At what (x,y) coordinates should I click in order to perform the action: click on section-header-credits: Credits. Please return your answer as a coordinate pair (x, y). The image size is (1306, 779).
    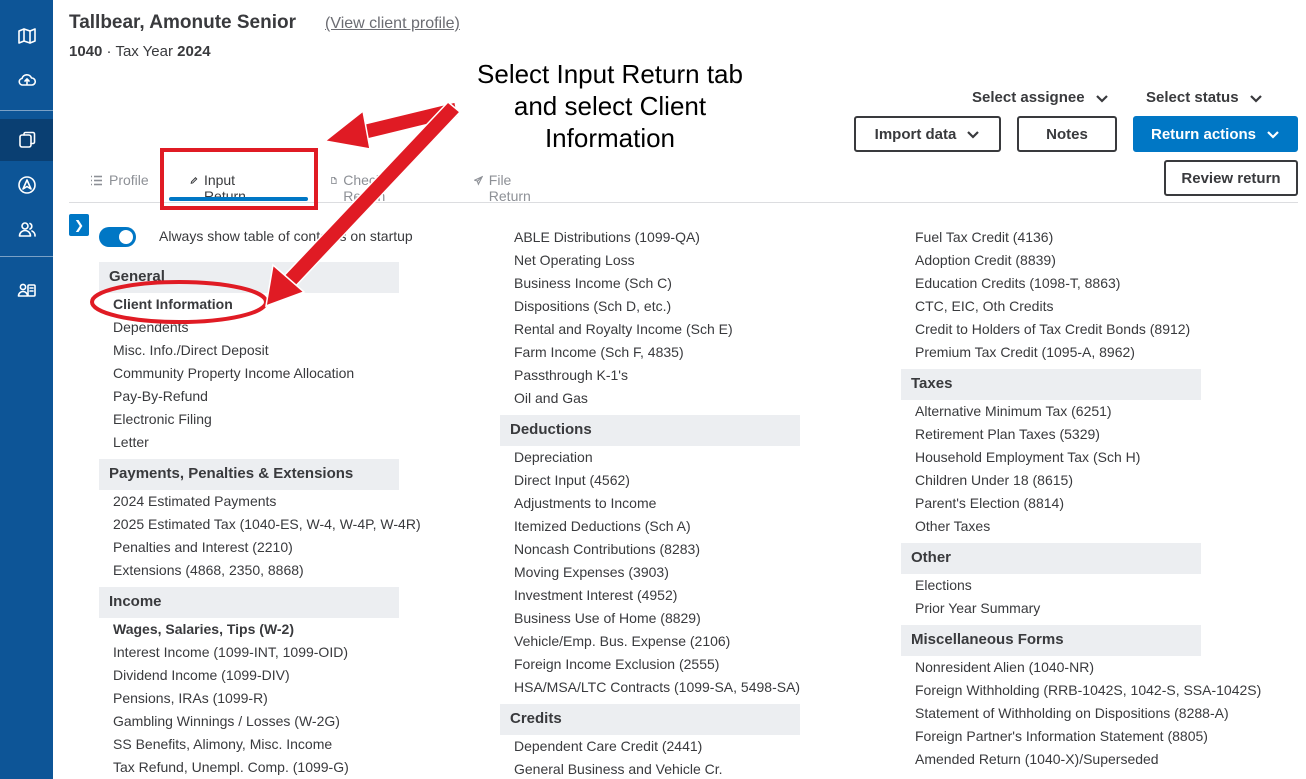
    Looking at the image, I should click on (650, 719).